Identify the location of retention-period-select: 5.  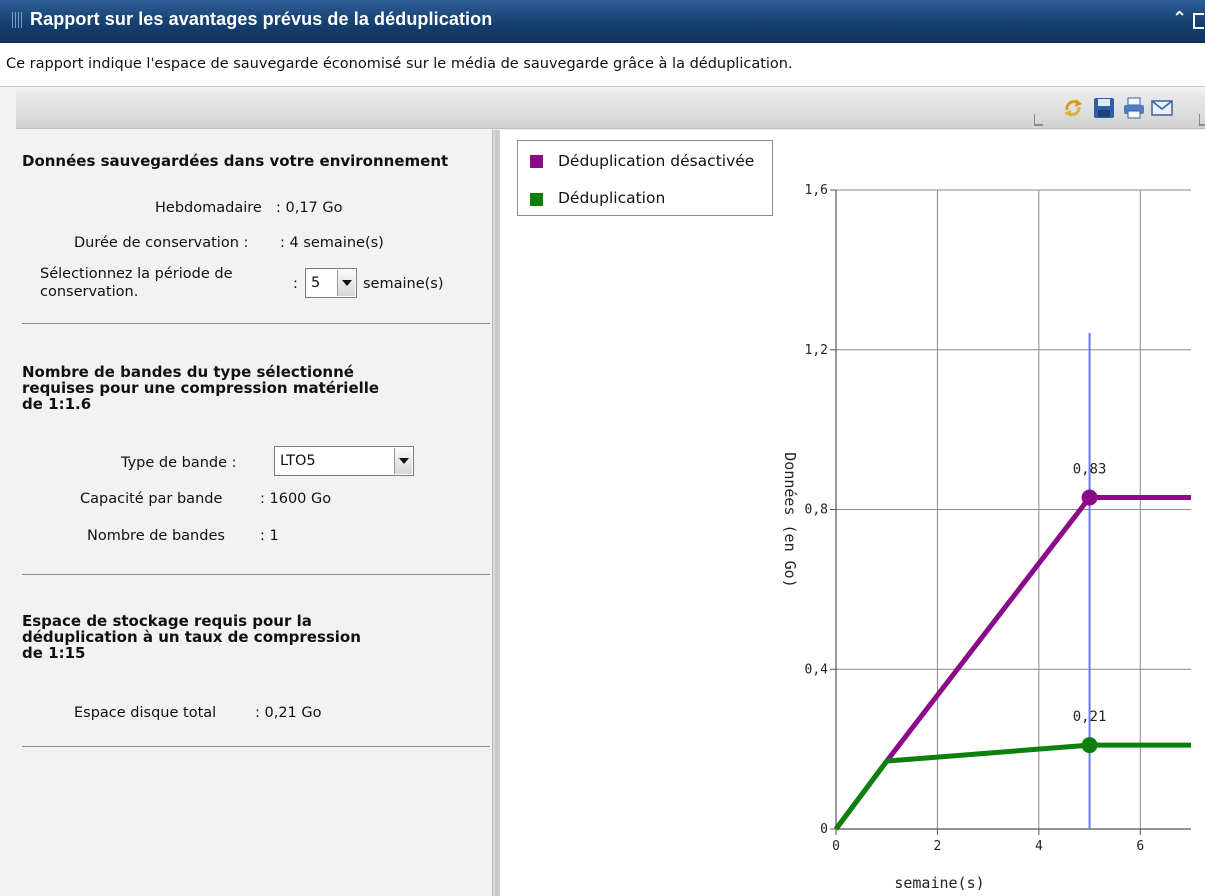
(331, 283).